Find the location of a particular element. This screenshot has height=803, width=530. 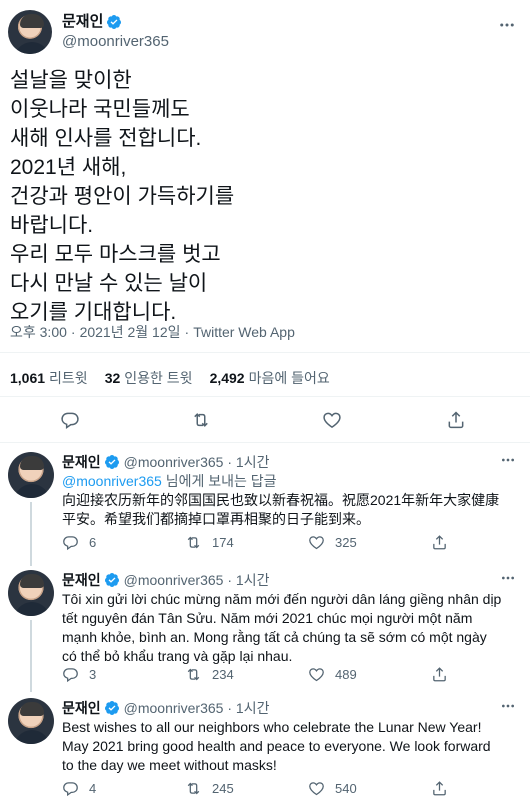

reply-button: 4 is located at coordinates (123, 788).